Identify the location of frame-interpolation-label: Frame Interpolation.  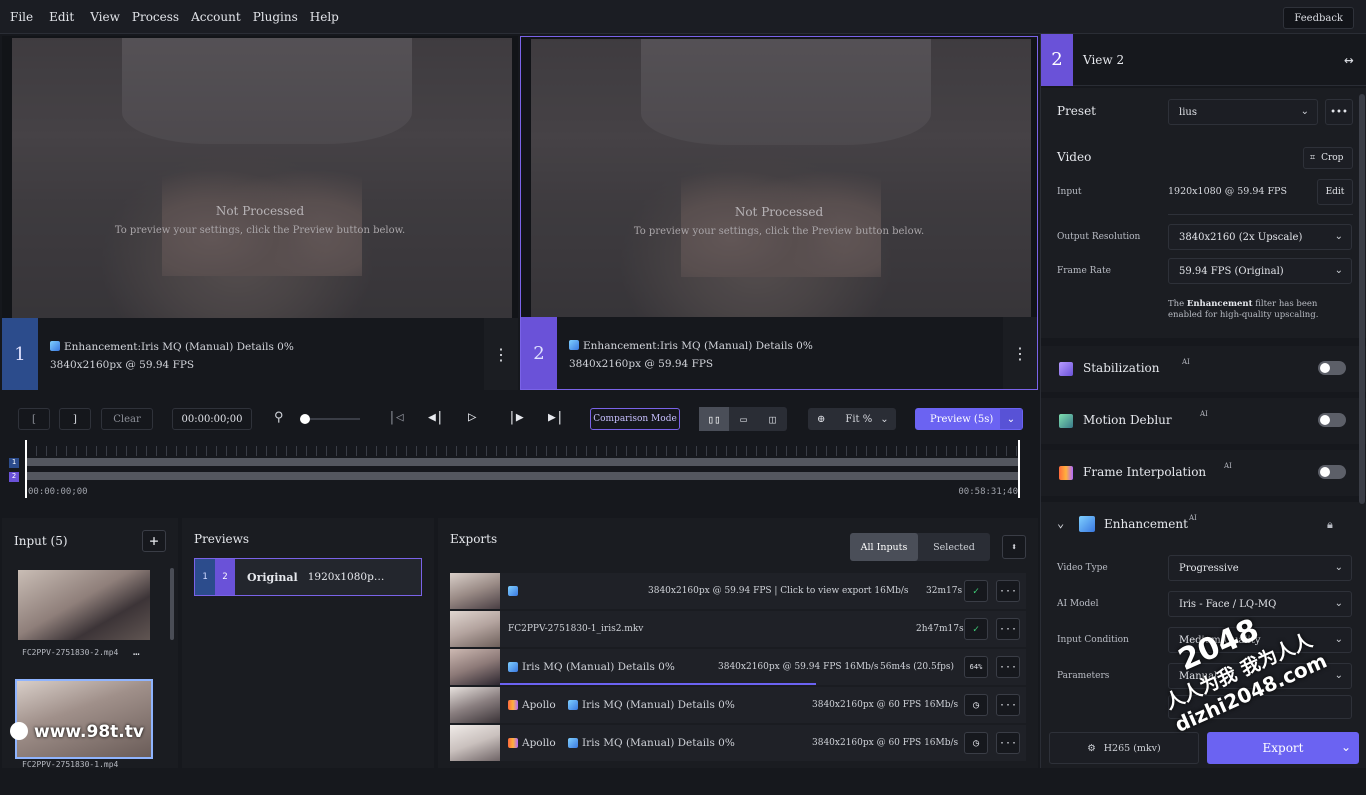
(1145, 472).